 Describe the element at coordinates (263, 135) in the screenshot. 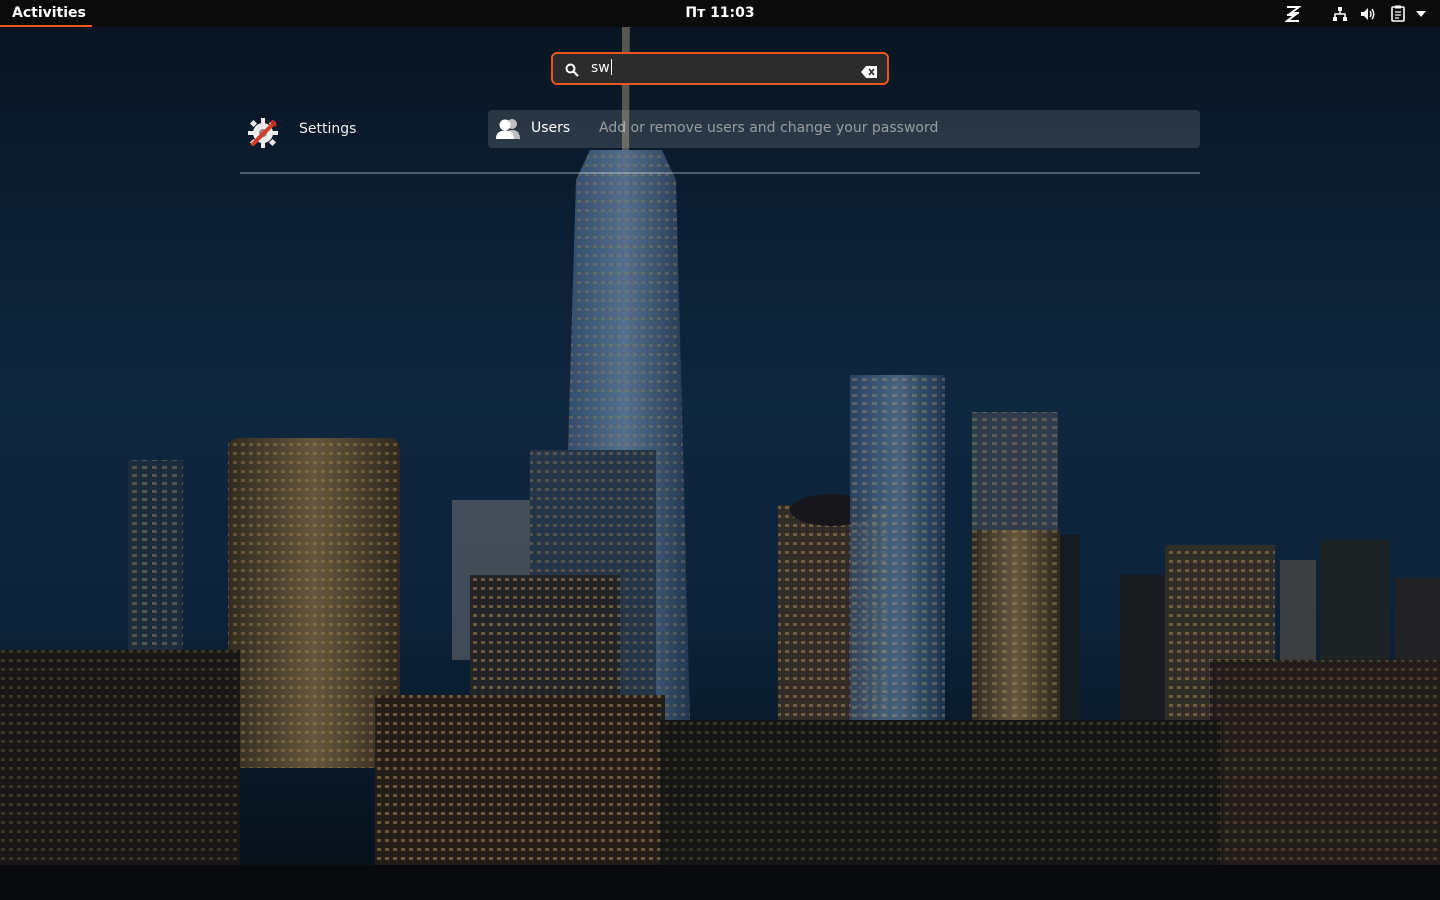

I see `settings-app-icon` at that location.